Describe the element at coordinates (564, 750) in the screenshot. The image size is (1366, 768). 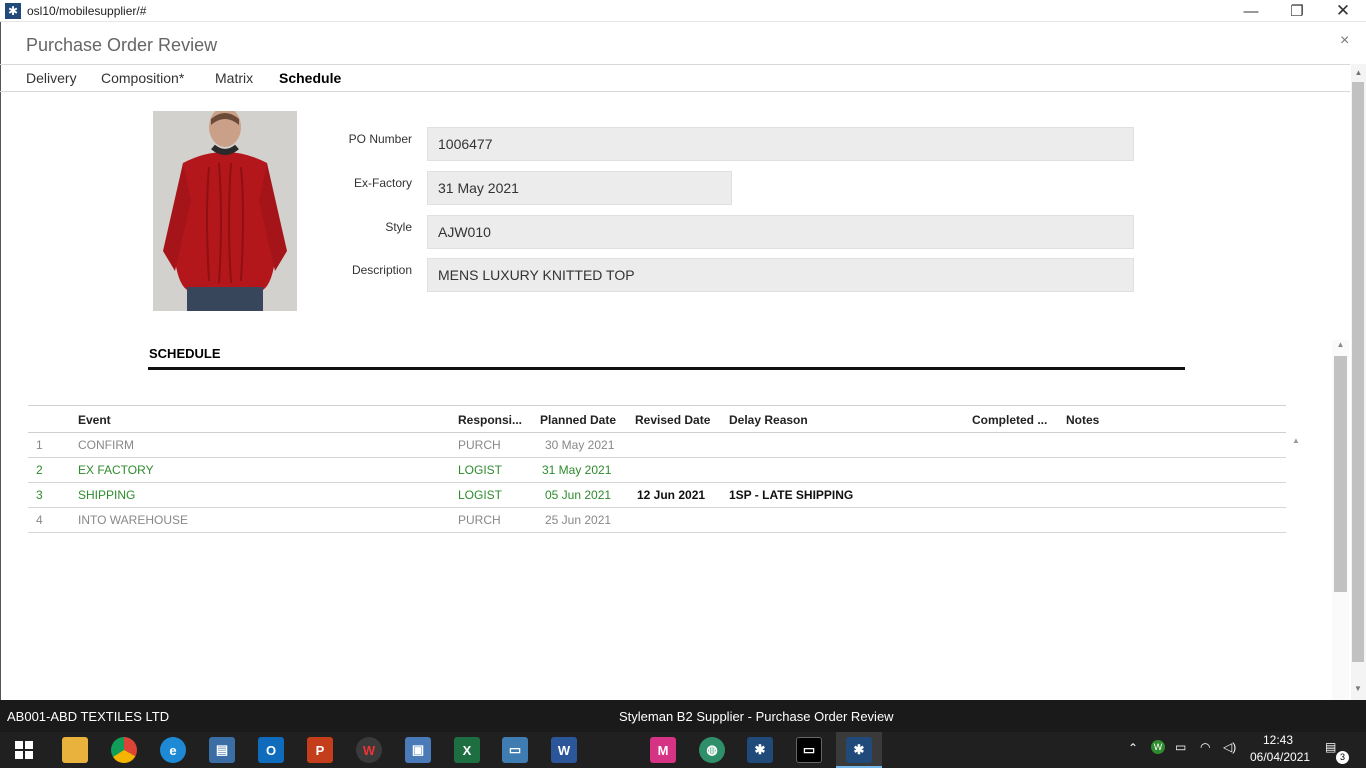
I see `word-icon: W` at that location.